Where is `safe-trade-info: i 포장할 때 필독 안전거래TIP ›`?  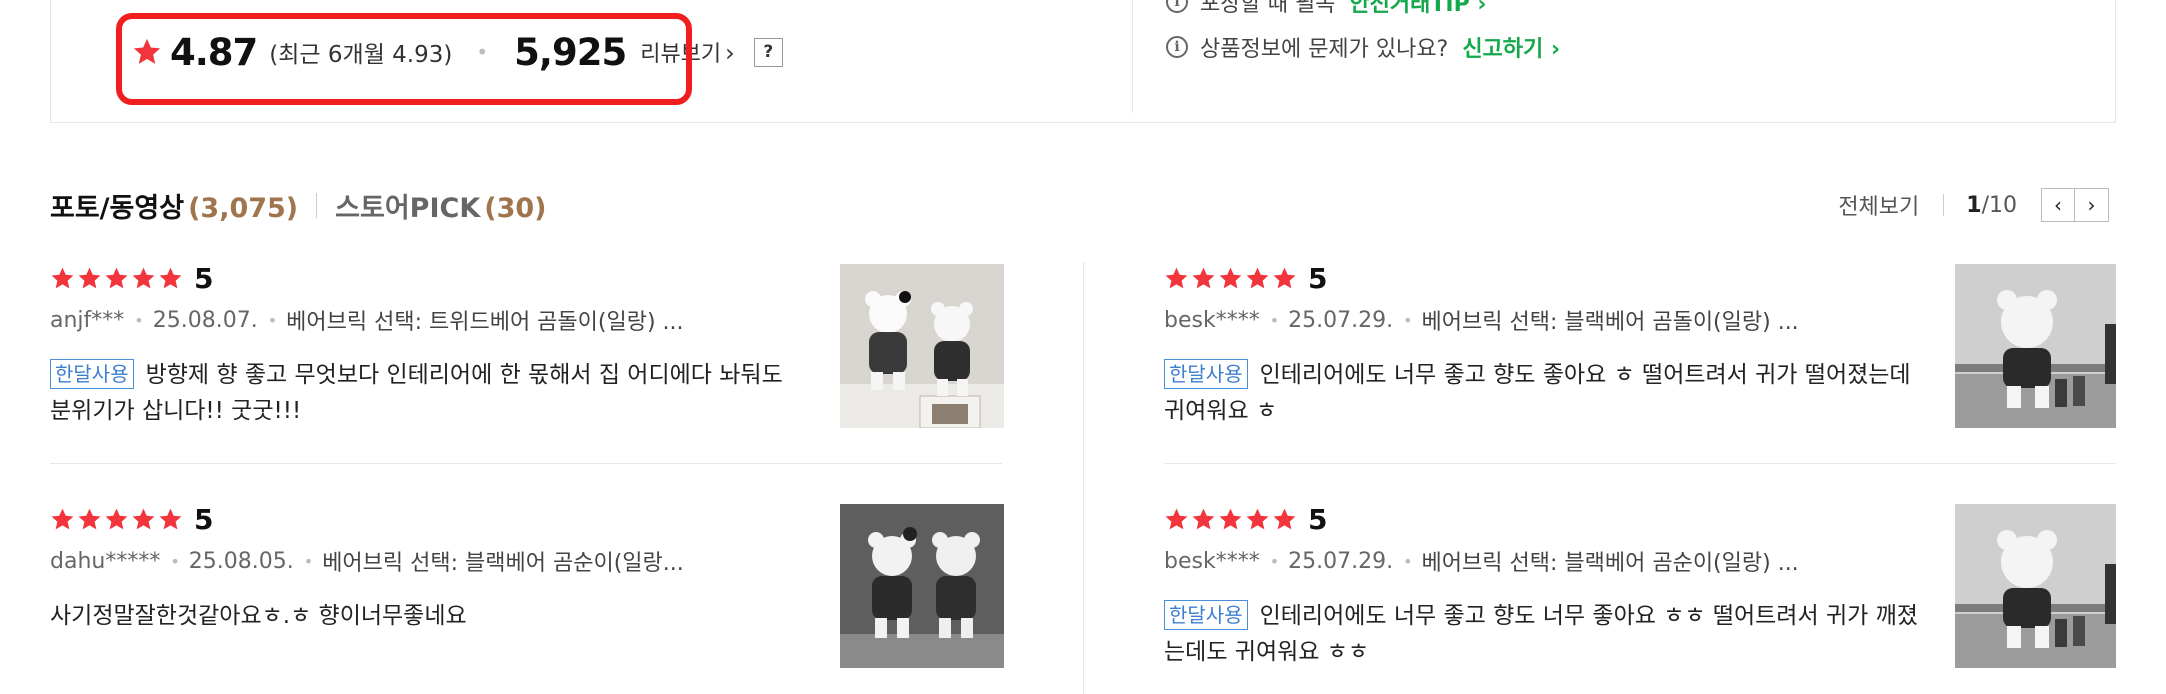 safe-trade-info: i 포장할 때 필독 안전거래TIP › is located at coordinates (1326, 9).